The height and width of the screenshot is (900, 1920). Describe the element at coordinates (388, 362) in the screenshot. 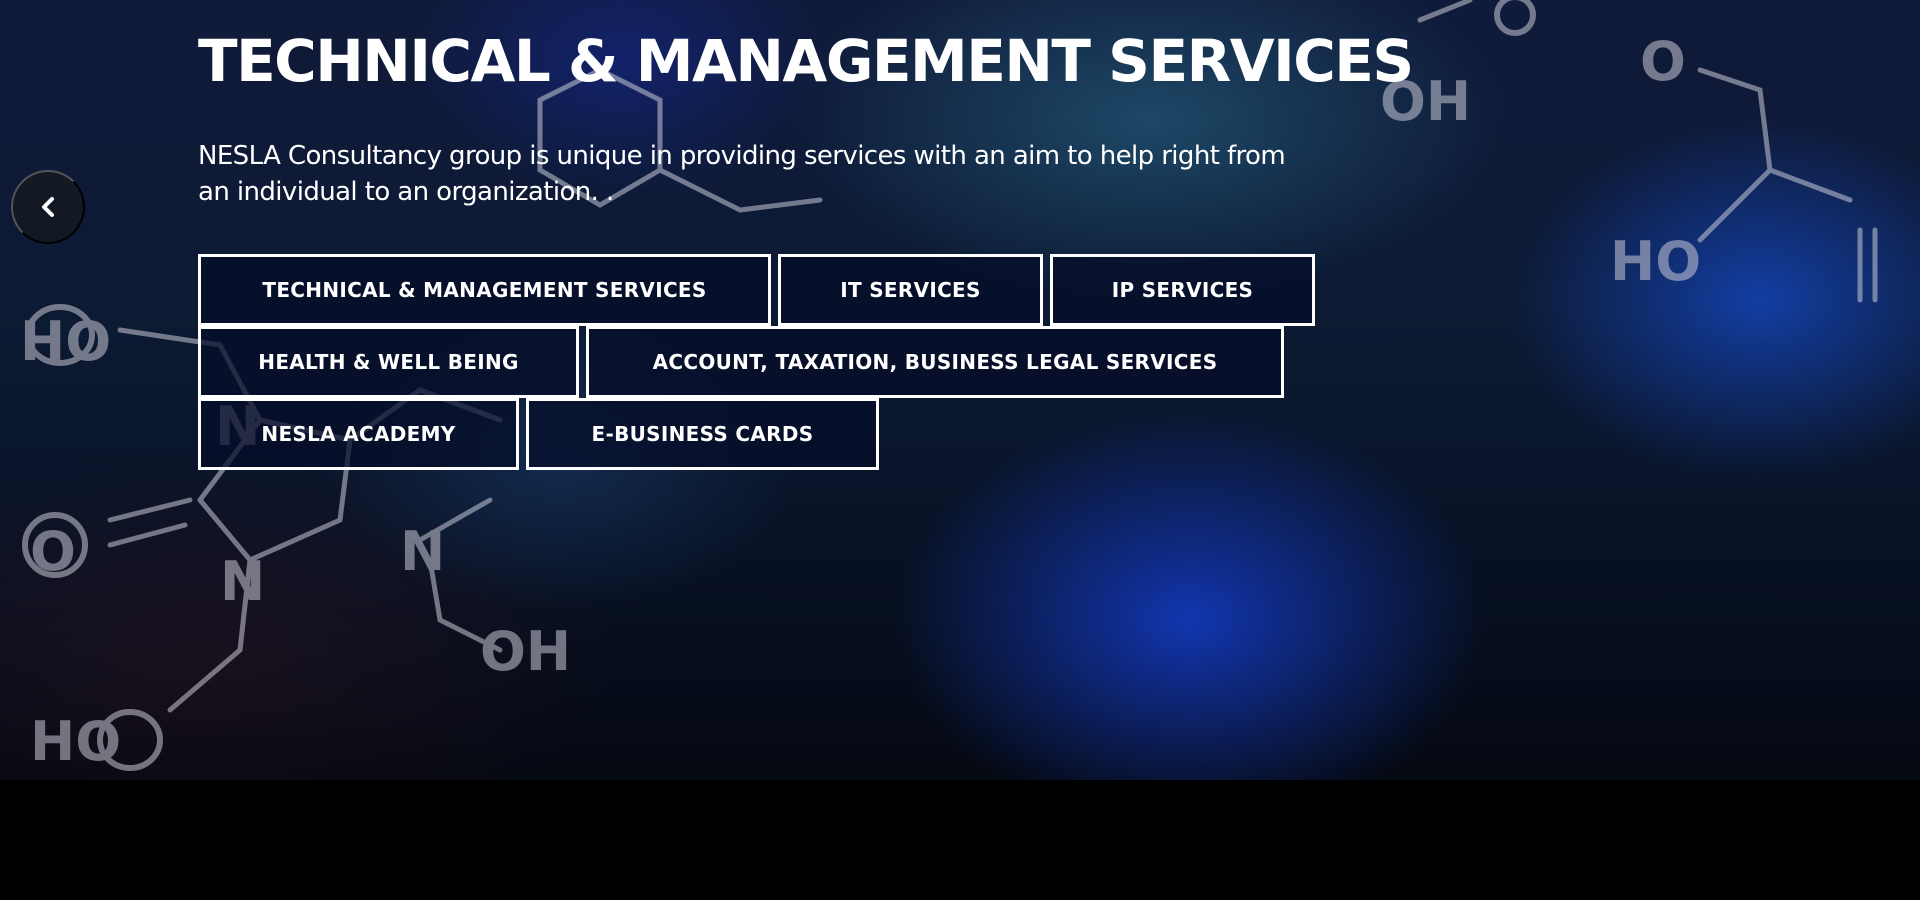

I see `health-well-being-button: HEALTH & WELL BEING` at that location.